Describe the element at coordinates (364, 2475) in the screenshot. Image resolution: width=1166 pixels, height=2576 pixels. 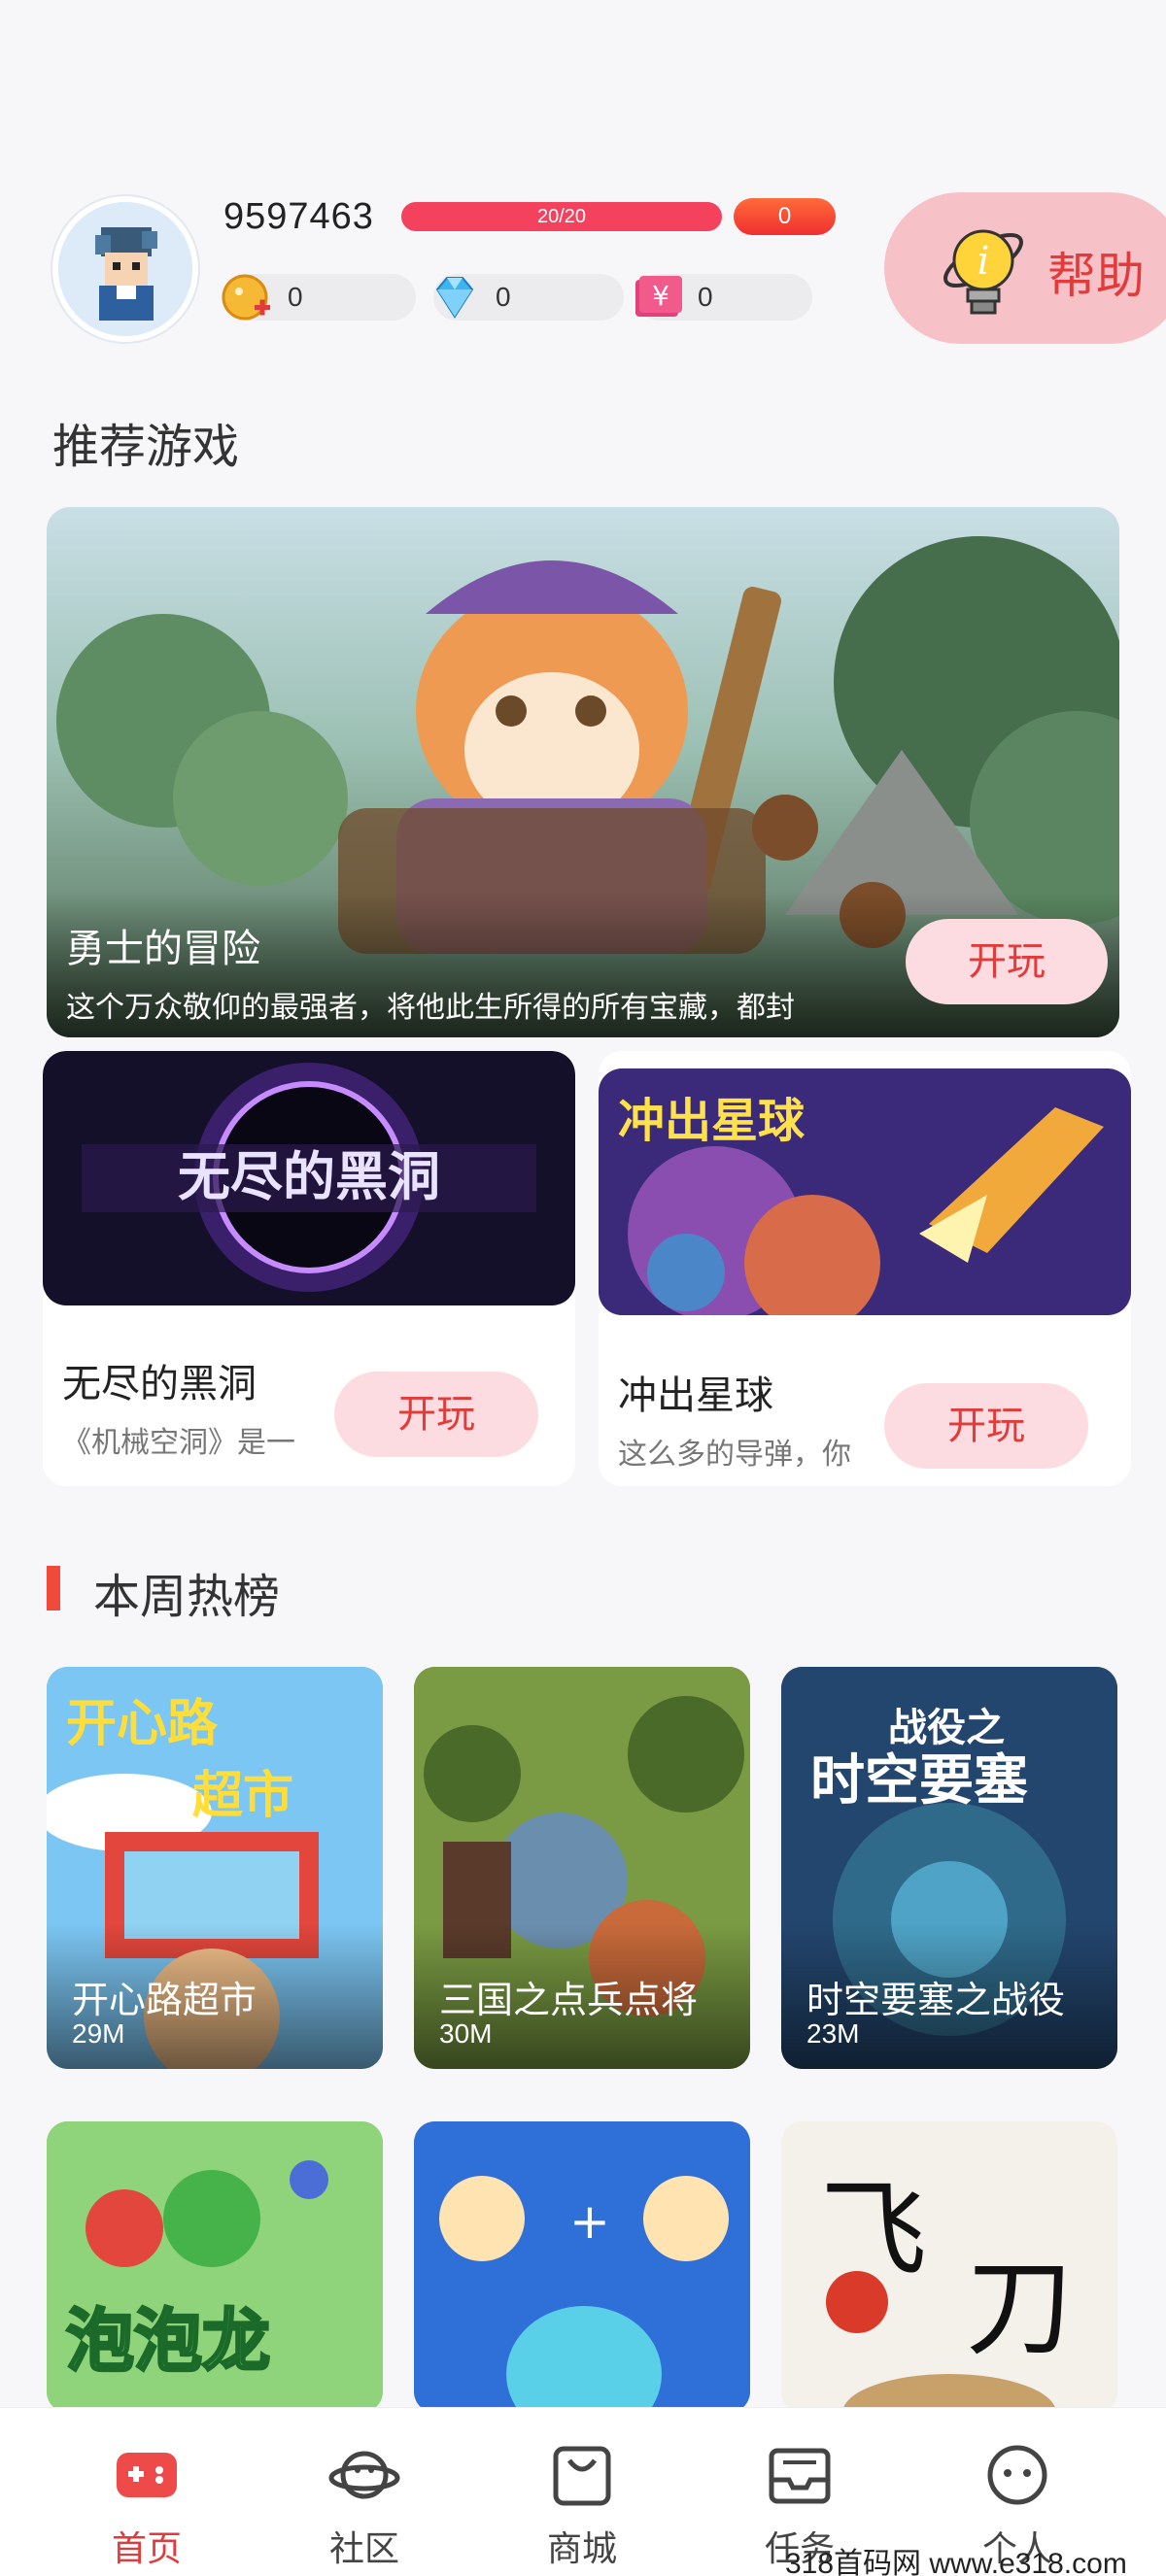
I see `planet-icon` at that location.